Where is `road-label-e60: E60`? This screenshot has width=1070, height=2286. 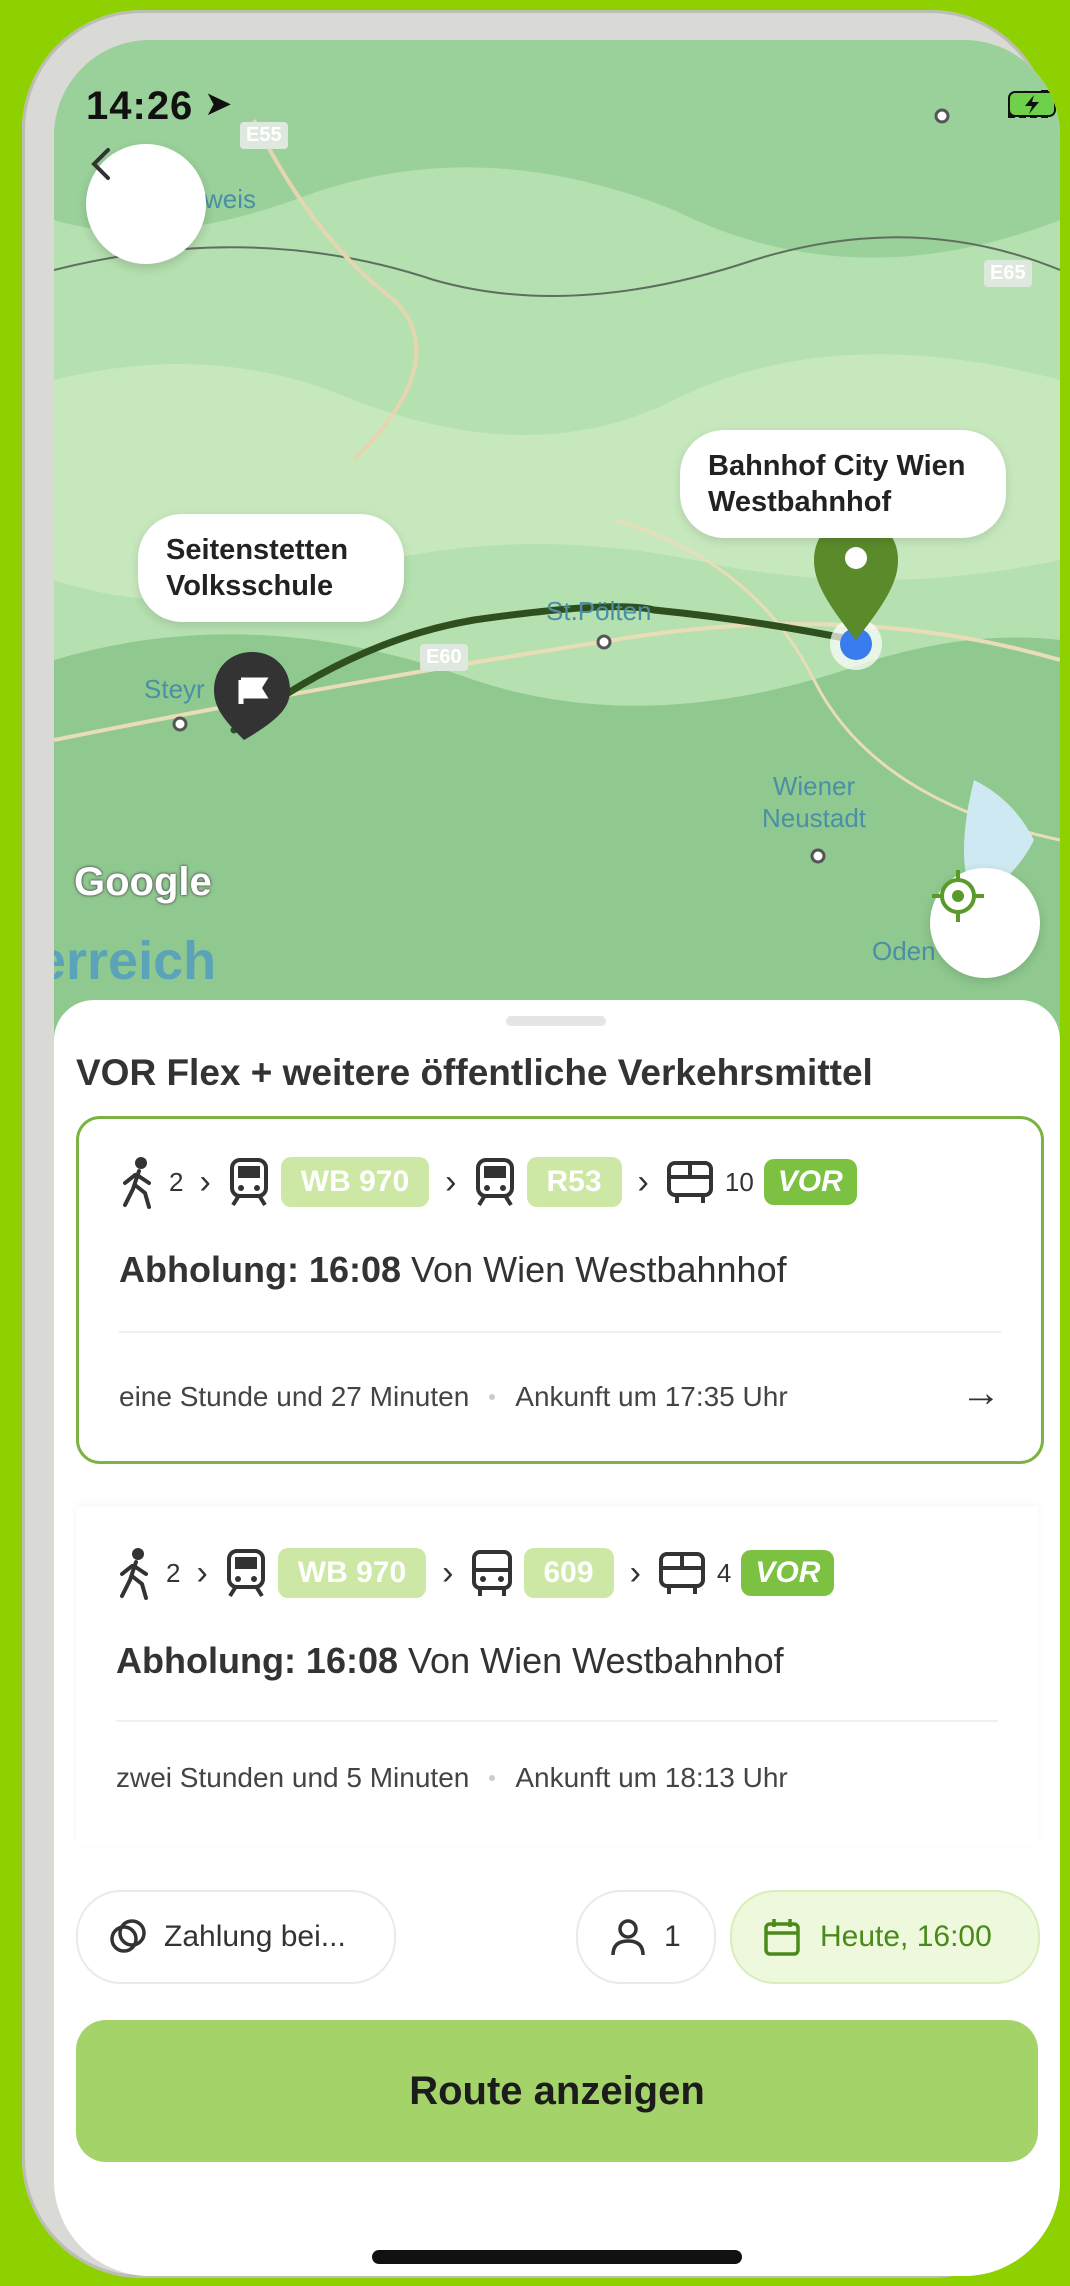 road-label-e60: E60 is located at coordinates (444, 657).